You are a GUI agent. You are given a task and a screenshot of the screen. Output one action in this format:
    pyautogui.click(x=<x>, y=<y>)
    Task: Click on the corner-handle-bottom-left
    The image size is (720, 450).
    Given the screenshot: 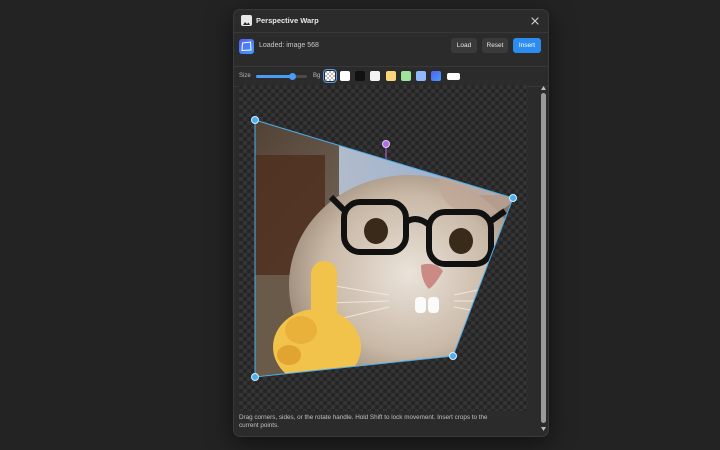 What is the action you would take?
    pyautogui.click(x=255, y=377)
    